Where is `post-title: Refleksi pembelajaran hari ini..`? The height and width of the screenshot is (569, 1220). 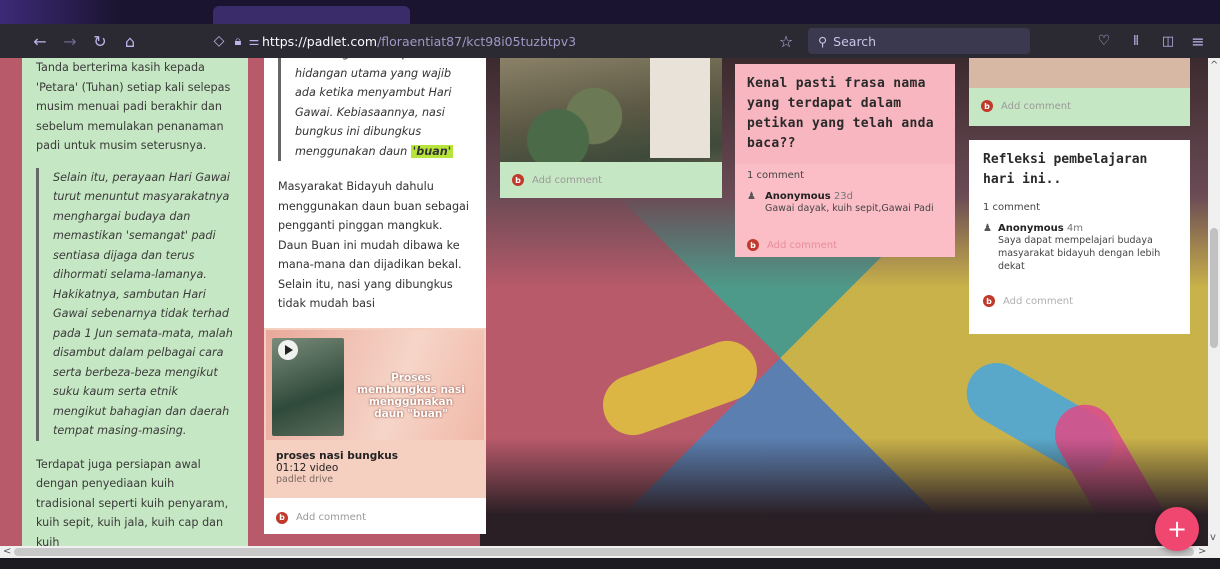
post-title: Refleksi pembelajaran hari ini.. is located at coordinates (1065, 169).